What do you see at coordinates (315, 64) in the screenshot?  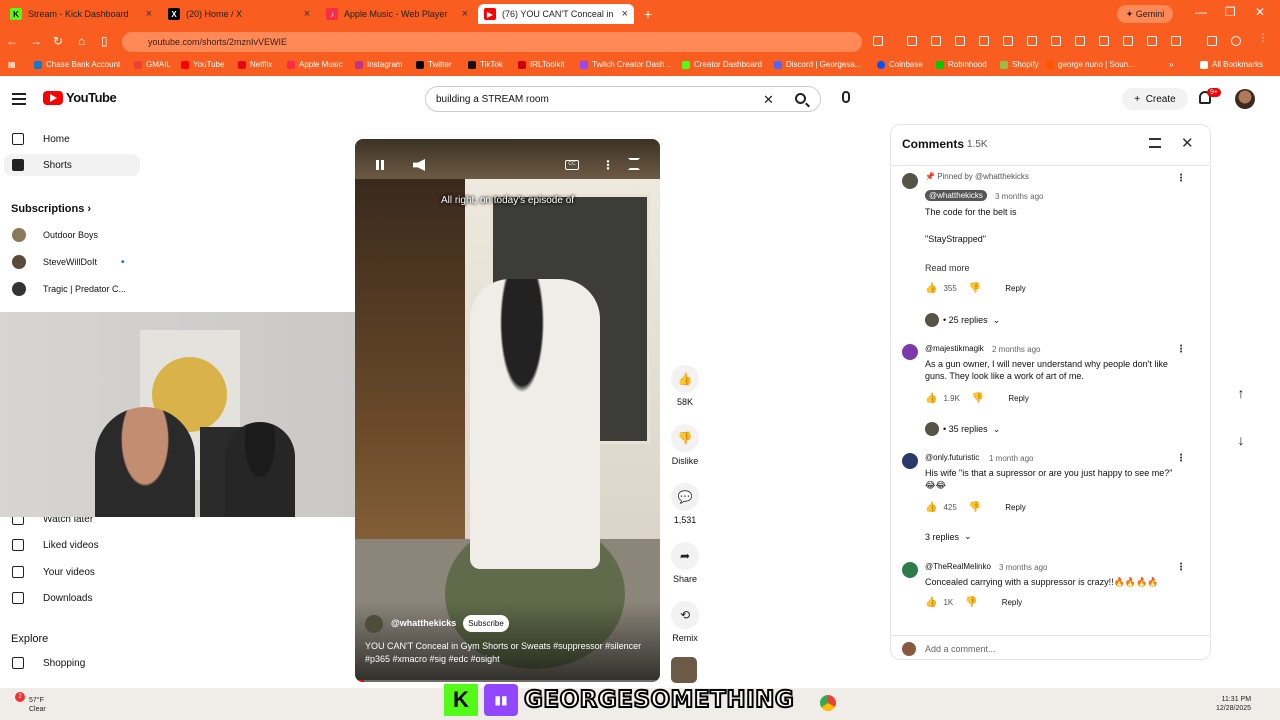 I see `bookmark-apple-music: Apple Music` at bounding box center [315, 64].